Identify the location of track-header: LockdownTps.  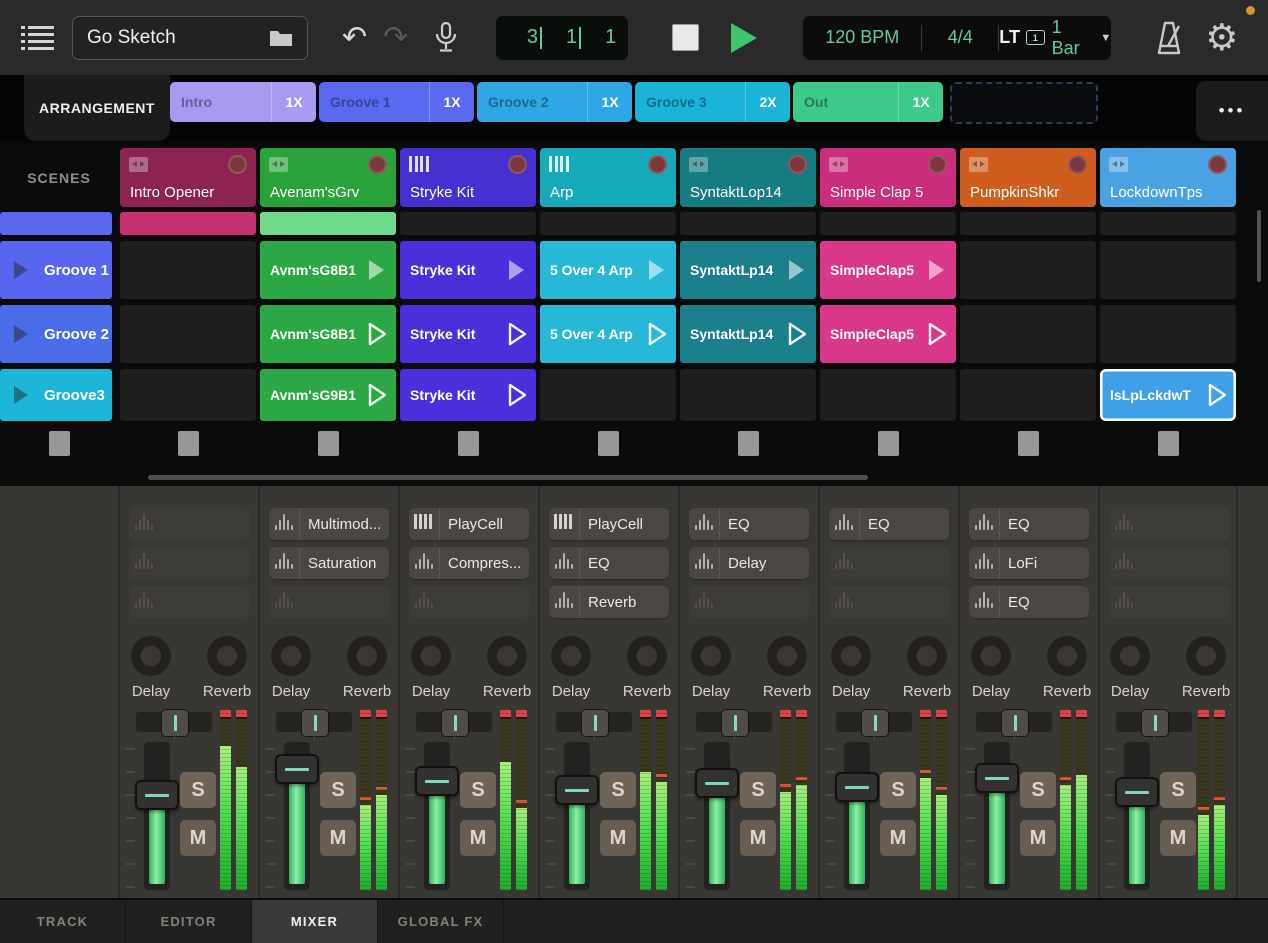
(1168, 177).